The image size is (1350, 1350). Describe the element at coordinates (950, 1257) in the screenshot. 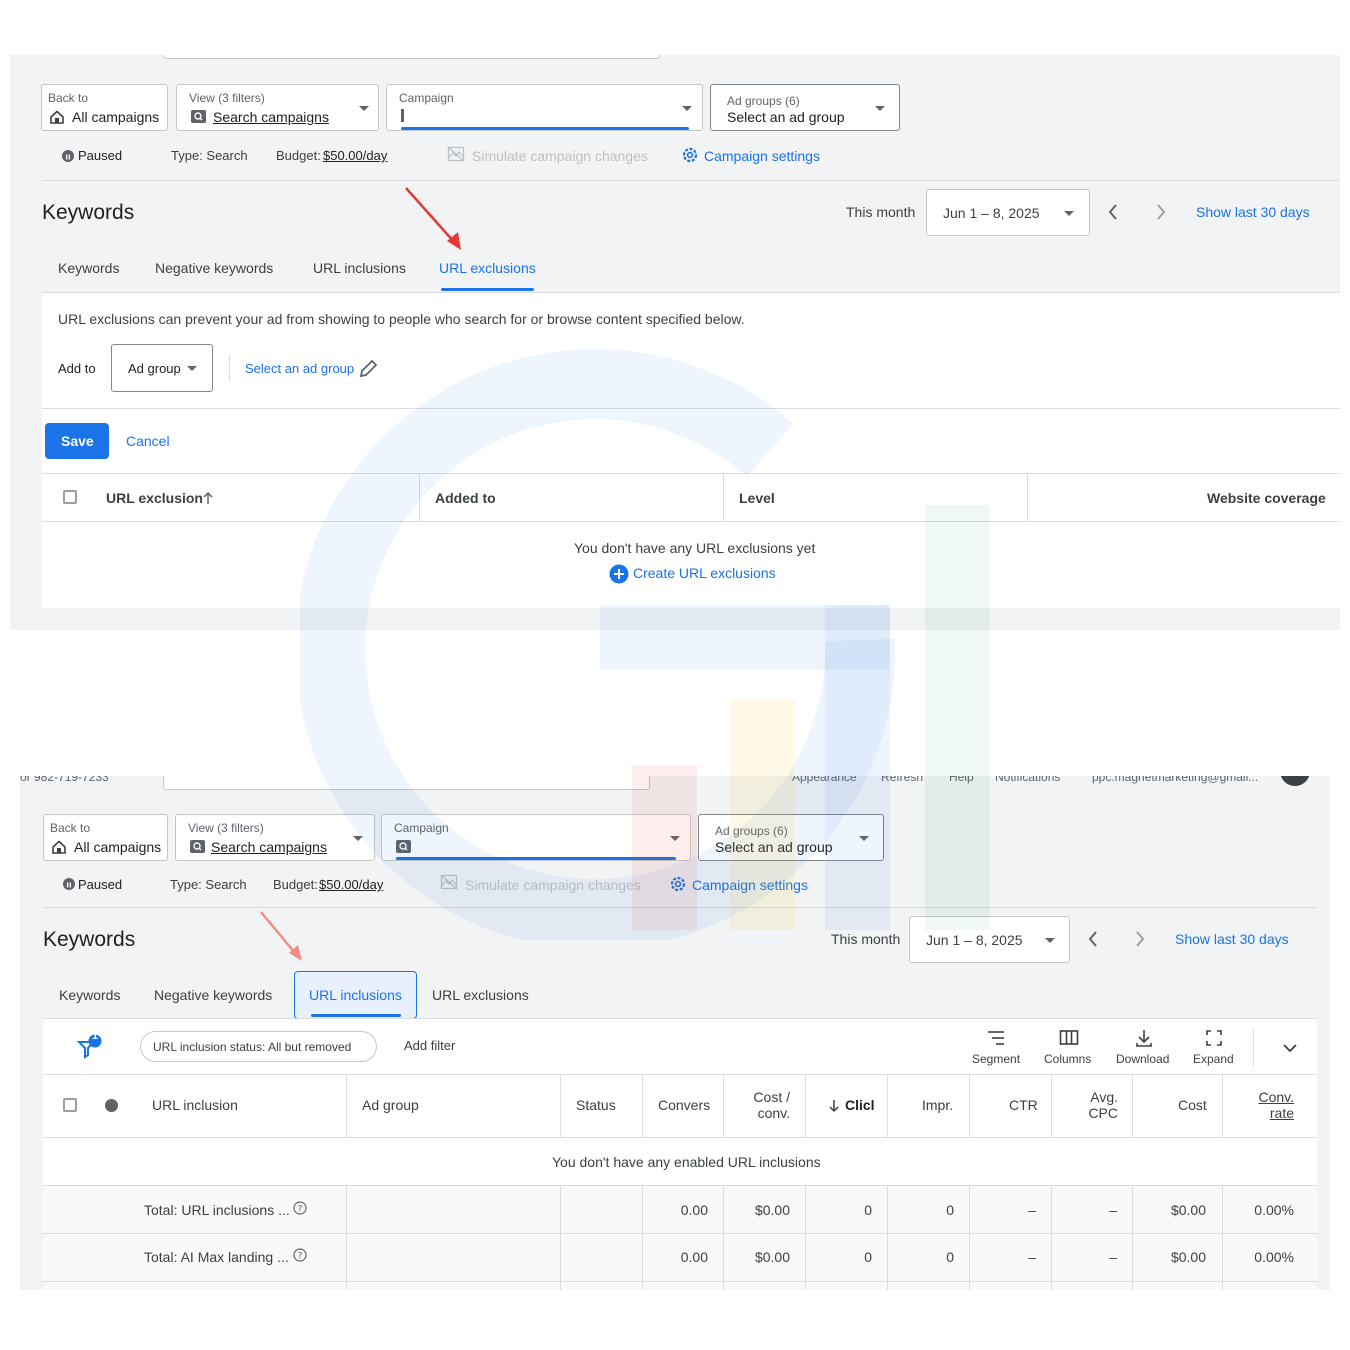

I see `cell-impressions: 0` at that location.